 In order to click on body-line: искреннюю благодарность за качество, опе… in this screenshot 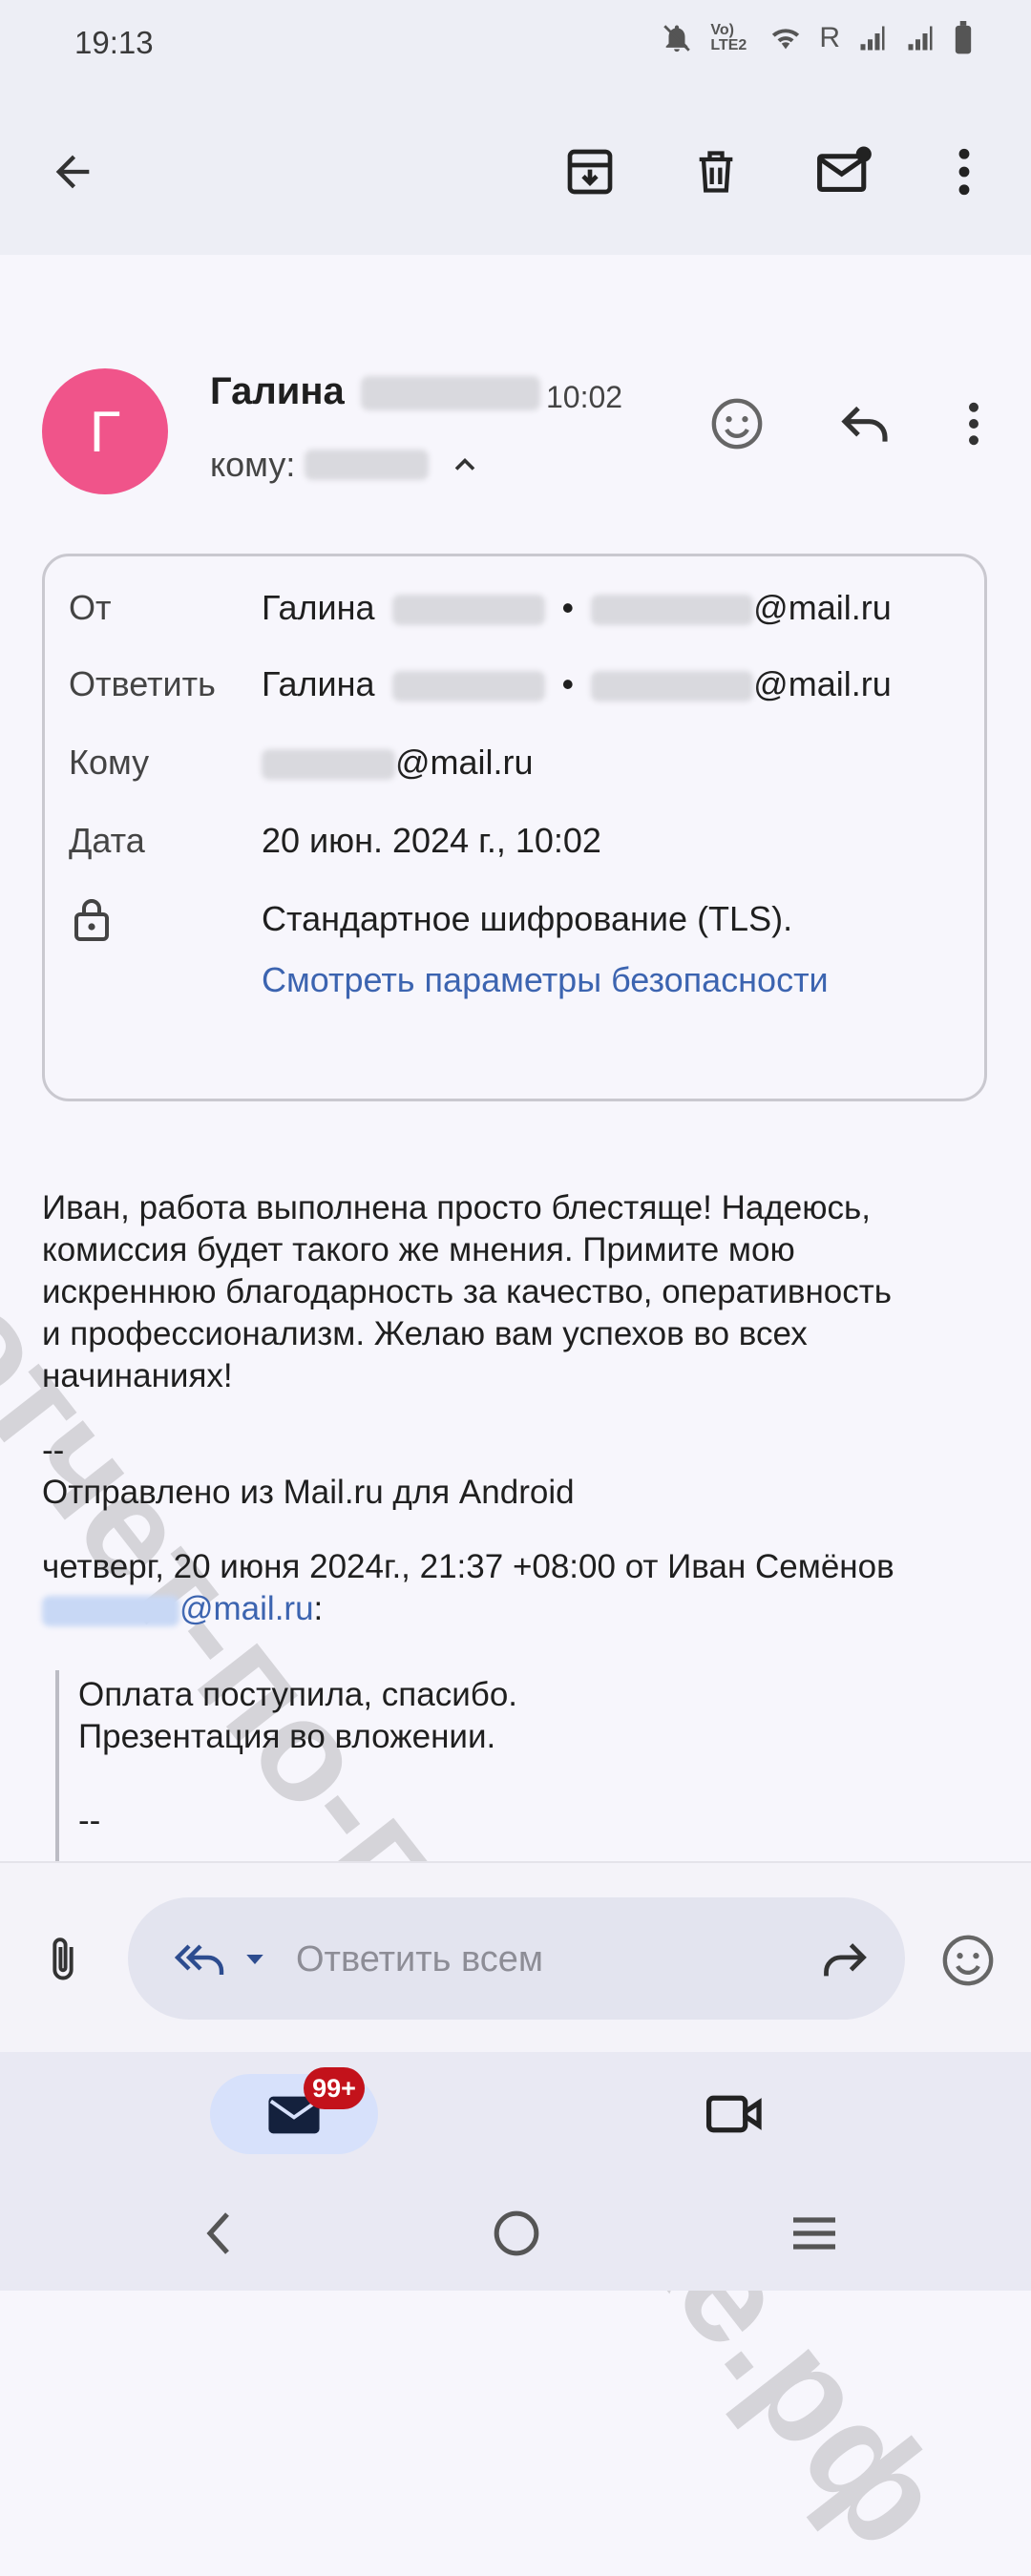, I will do `click(467, 1291)`.